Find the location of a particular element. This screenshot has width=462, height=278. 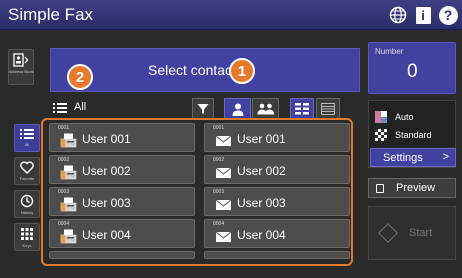

nav-address-book: Address Book is located at coordinates (21, 67).